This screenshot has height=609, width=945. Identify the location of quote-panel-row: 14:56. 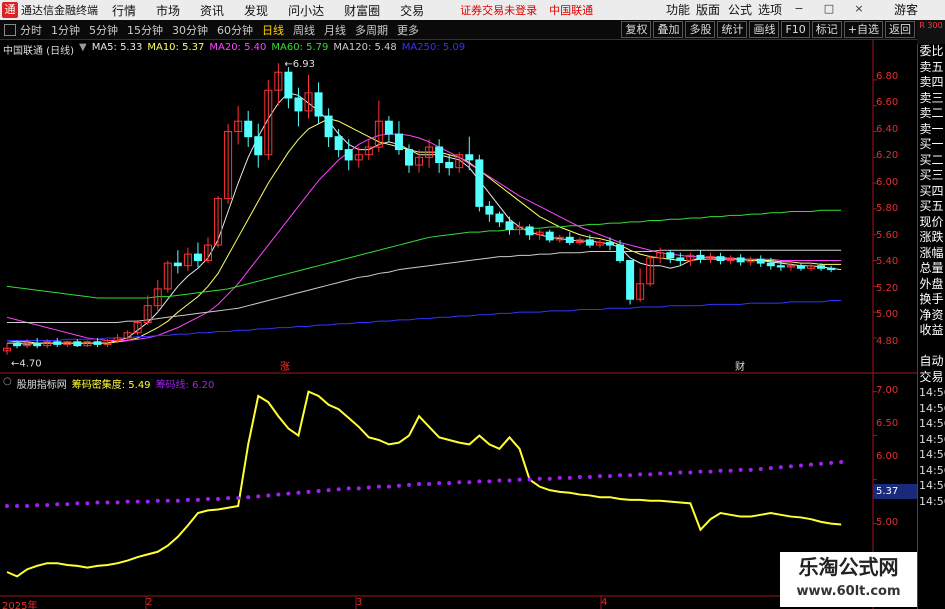
(932, 423).